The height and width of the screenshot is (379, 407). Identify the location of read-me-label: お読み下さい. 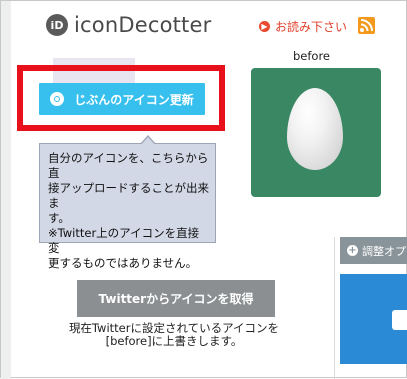
(311, 27).